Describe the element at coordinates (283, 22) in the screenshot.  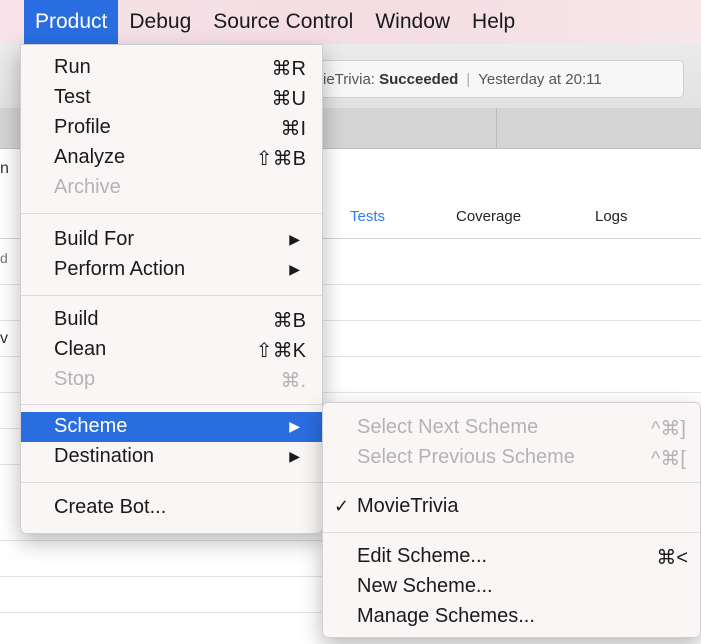
I see `menu-source-control: Source Control` at that location.